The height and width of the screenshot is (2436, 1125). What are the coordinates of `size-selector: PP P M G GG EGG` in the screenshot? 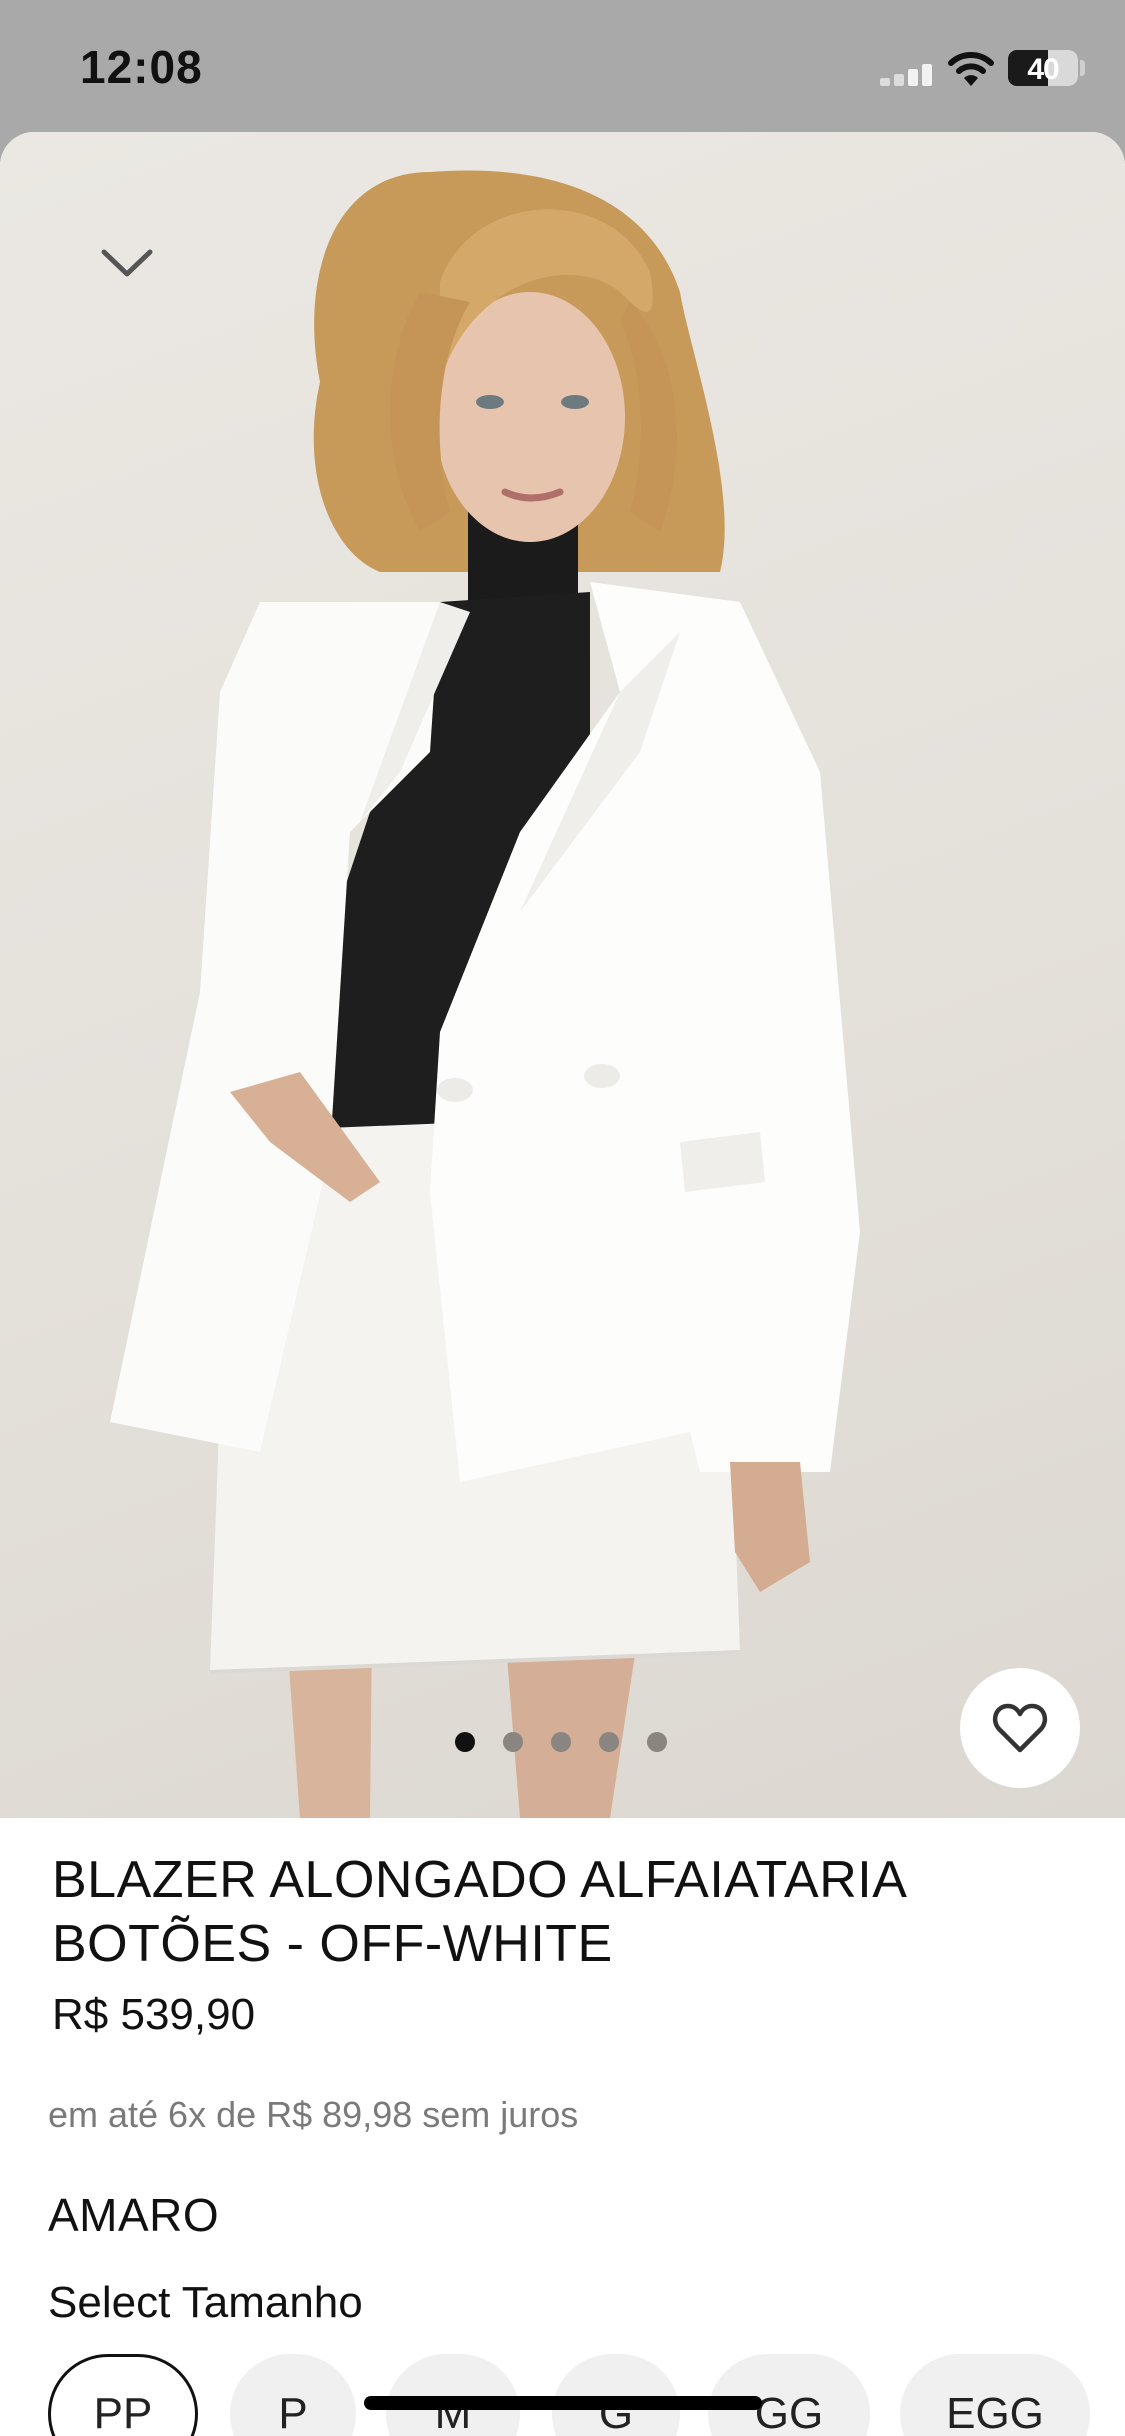 It's located at (586, 2395).